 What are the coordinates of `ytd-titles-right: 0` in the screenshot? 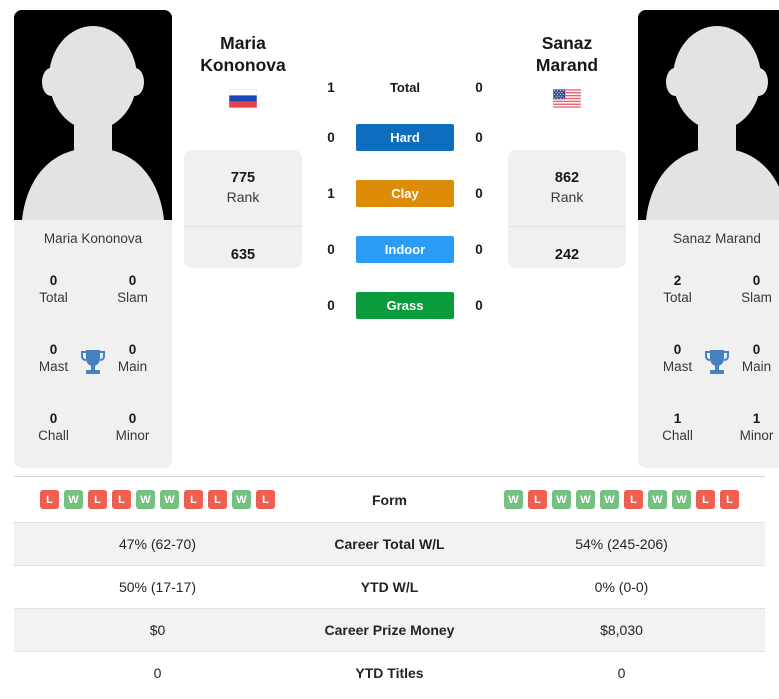 It's located at (621, 673).